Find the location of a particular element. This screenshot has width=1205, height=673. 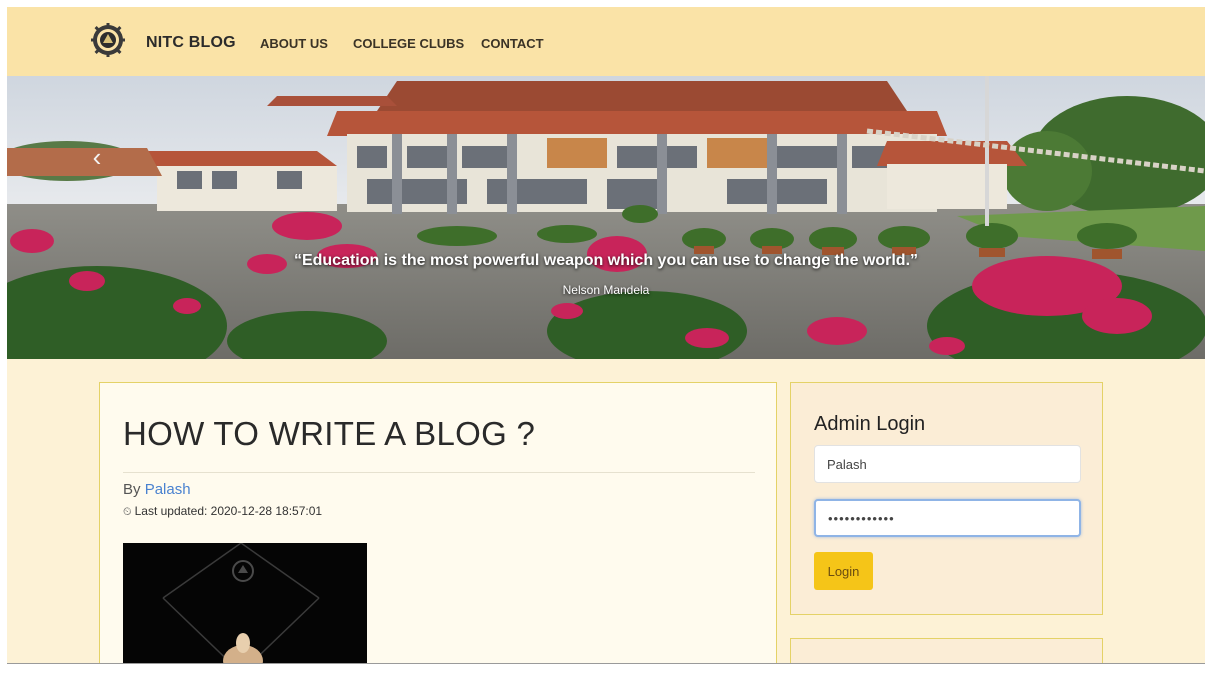

brand-title: NITC BLOG is located at coordinates (191, 43).